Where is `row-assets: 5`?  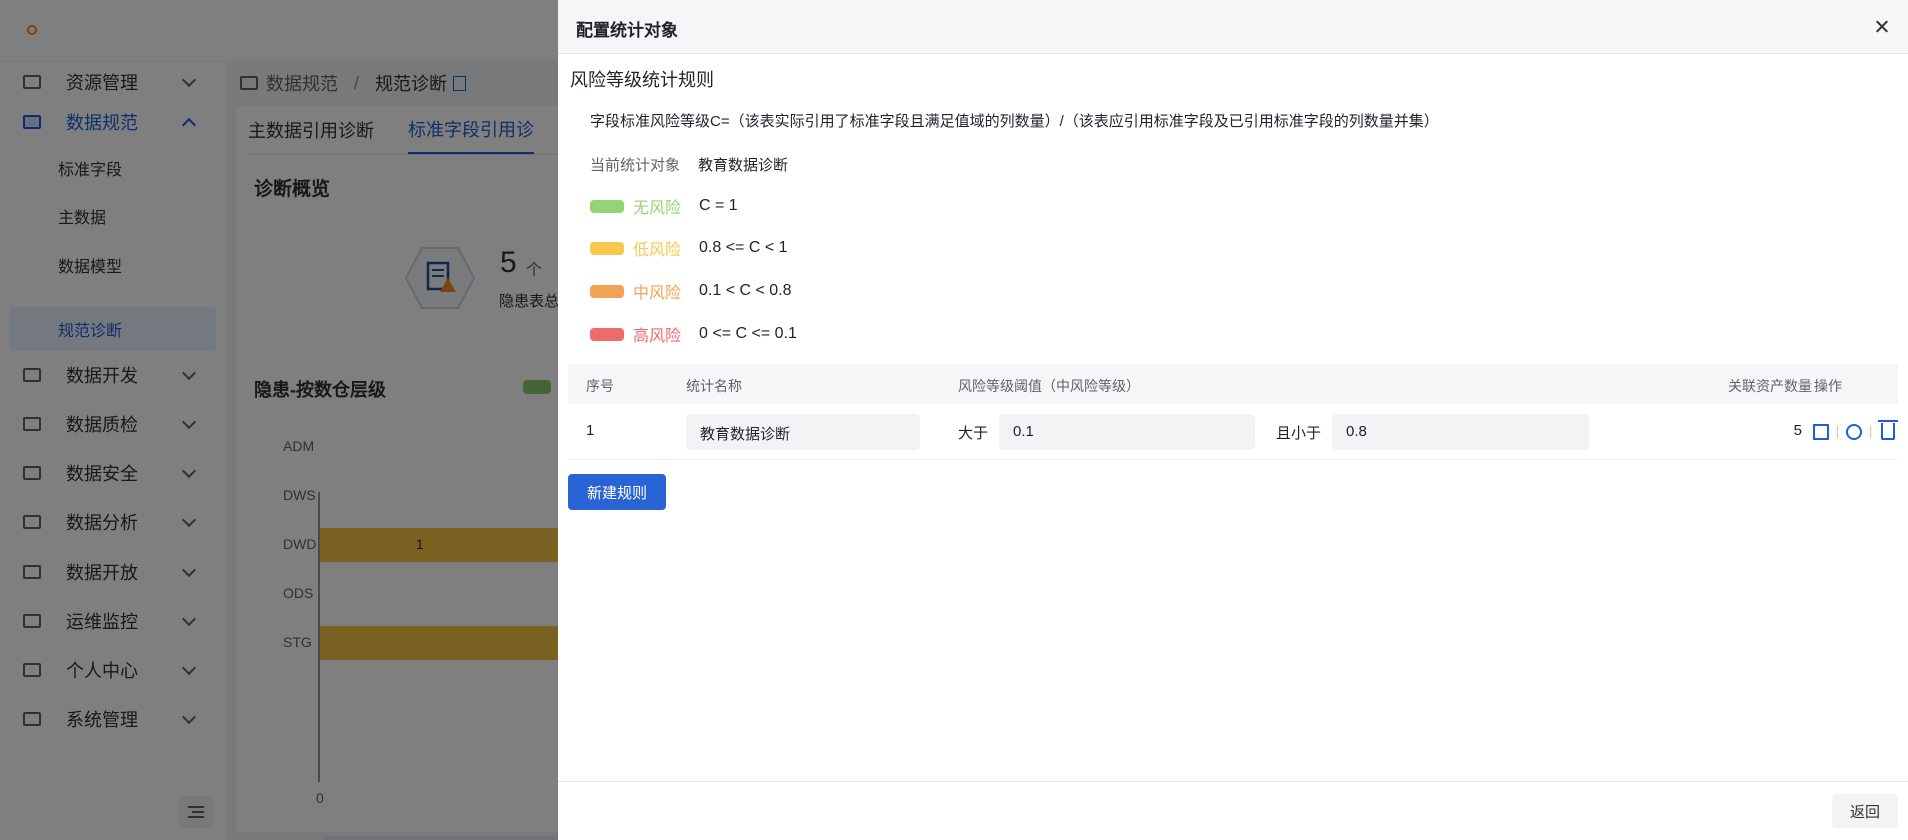
row-assets: 5 is located at coordinates (1797, 430).